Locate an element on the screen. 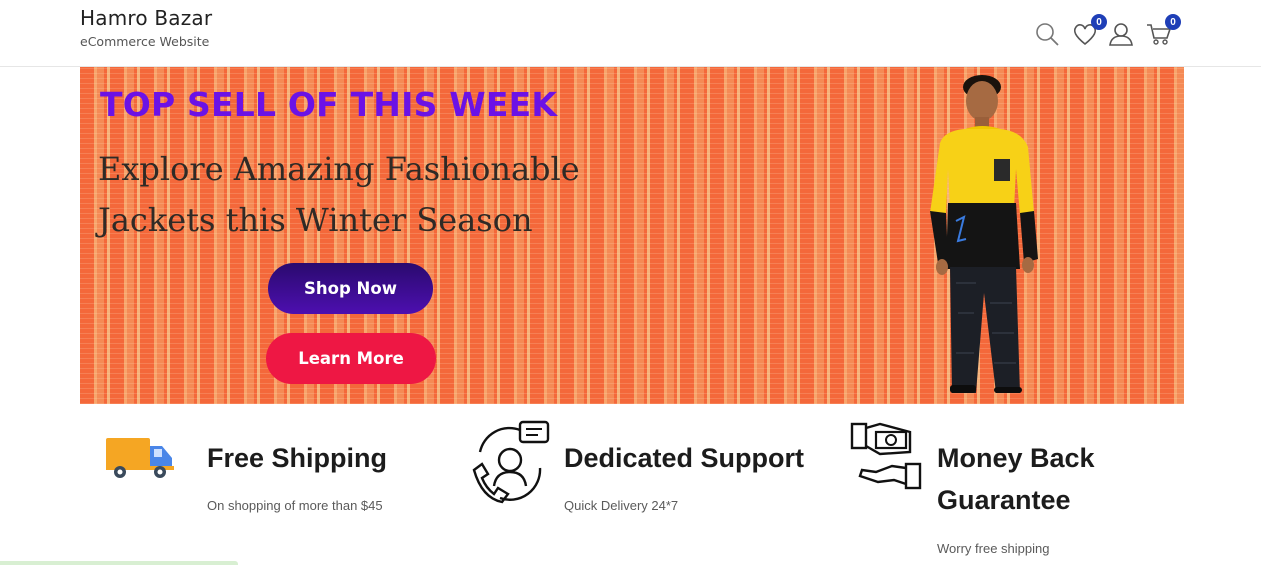 Image resolution: width=1261 pixels, height=565 pixels. banner-kicker: TOP SELL OF THIS WEEK is located at coordinates (329, 104).